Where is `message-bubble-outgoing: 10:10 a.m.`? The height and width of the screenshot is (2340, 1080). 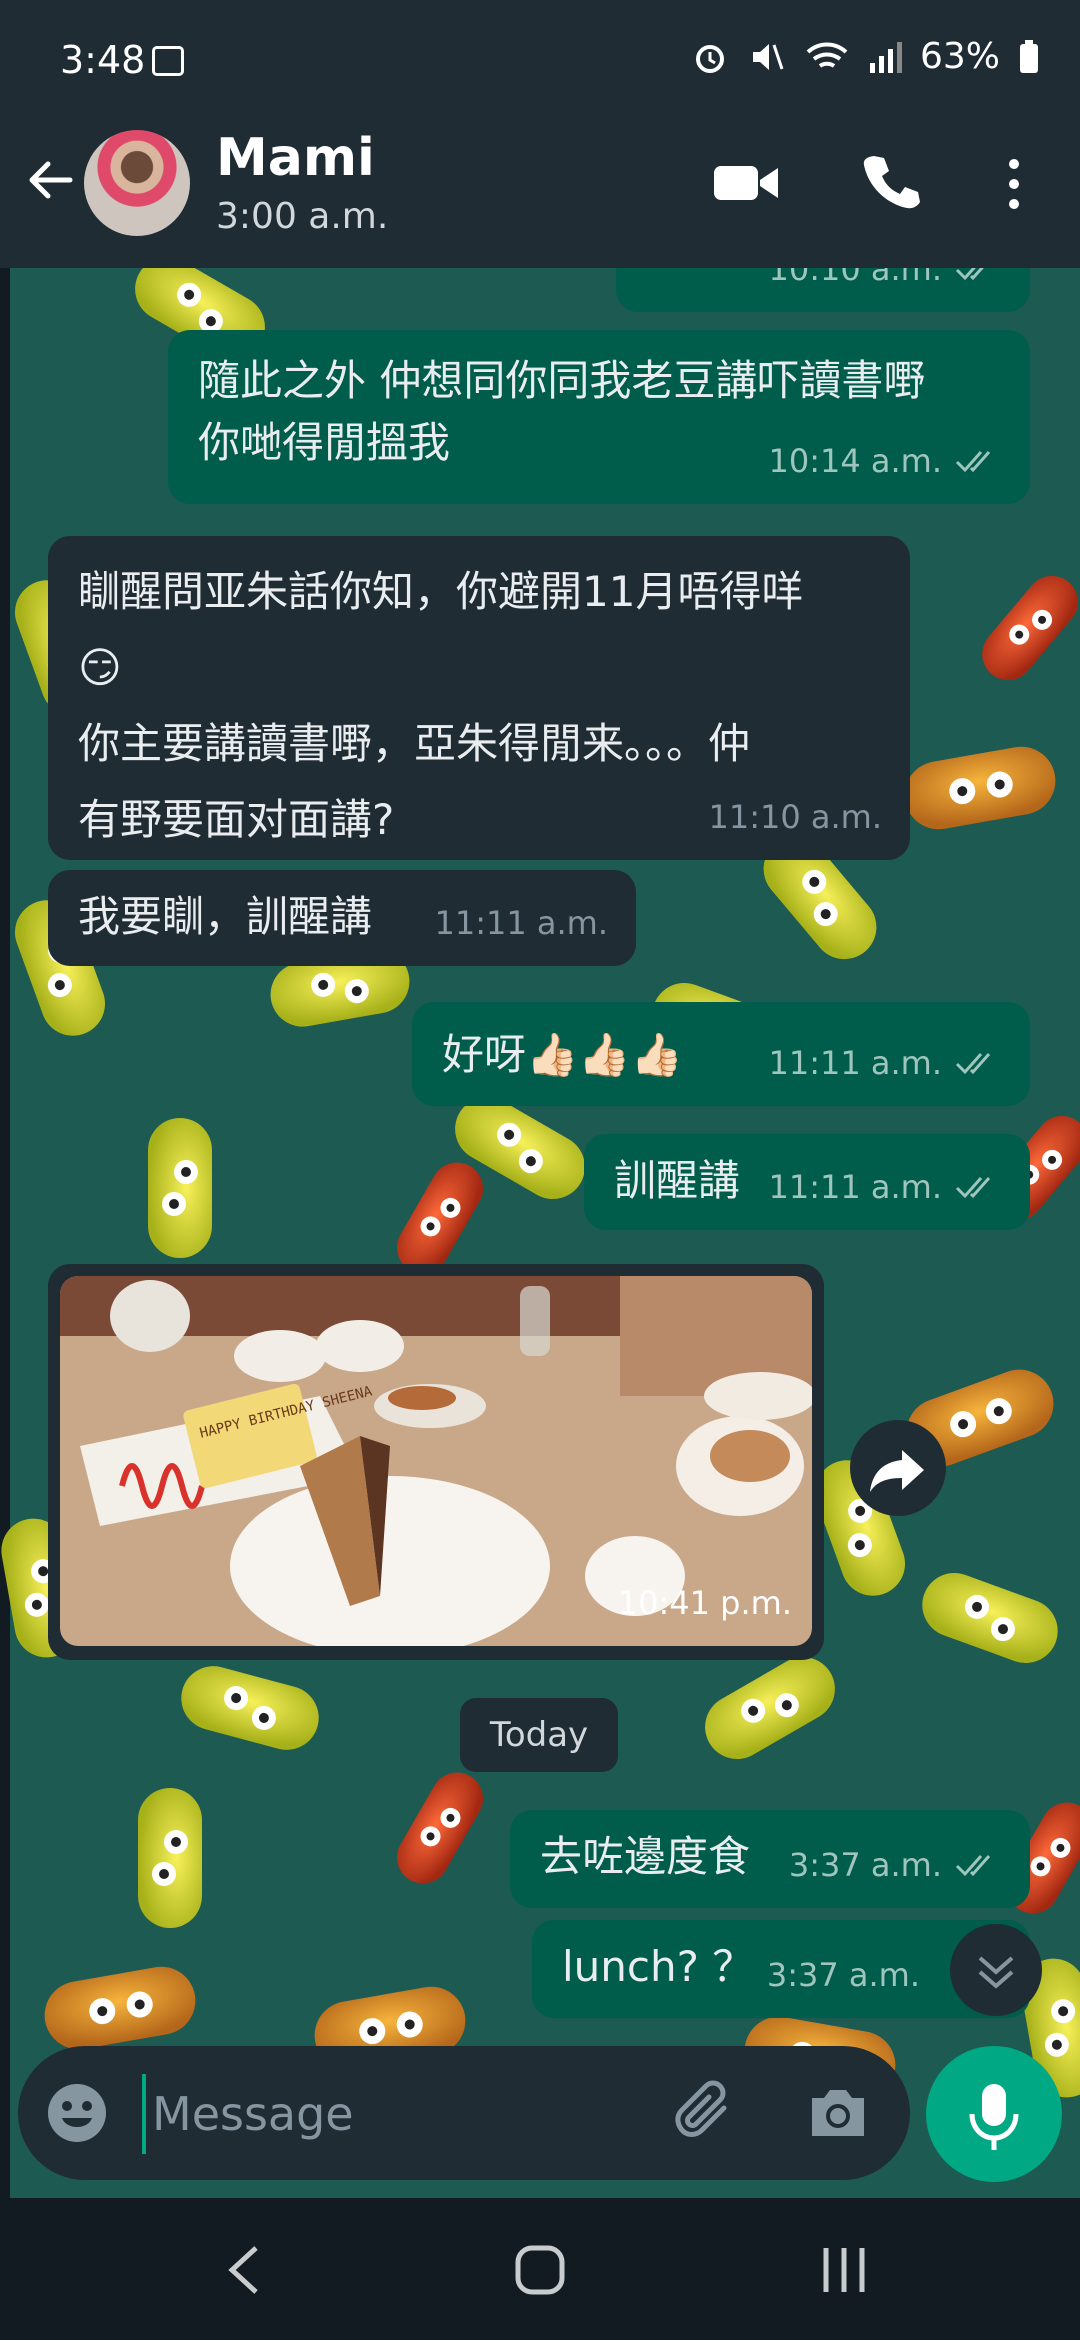
message-bubble-outgoing: 10:10 a.m. is located at coordinates (823, 290).